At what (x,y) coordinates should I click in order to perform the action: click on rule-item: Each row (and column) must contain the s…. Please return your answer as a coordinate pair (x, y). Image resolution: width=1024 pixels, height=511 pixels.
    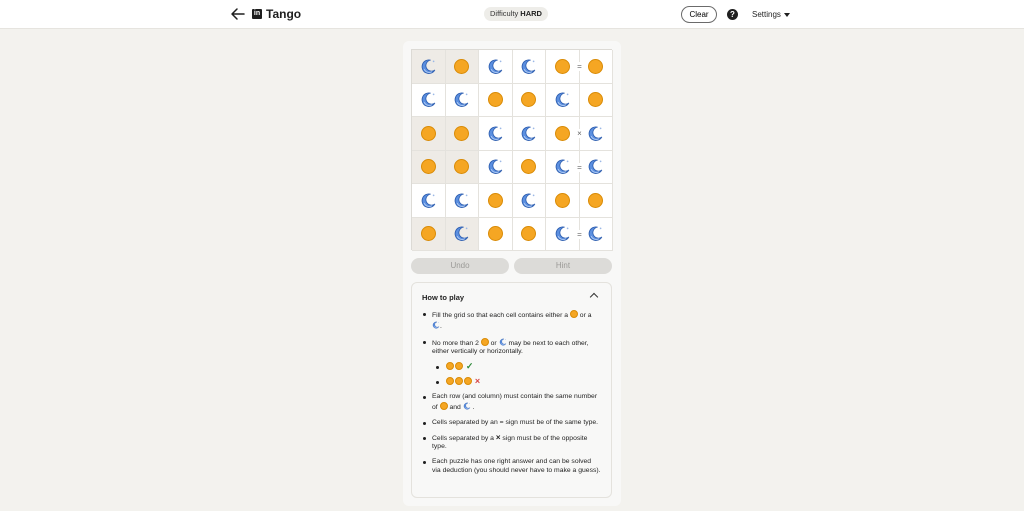
    Looking at the image, I should click on (511, 403).